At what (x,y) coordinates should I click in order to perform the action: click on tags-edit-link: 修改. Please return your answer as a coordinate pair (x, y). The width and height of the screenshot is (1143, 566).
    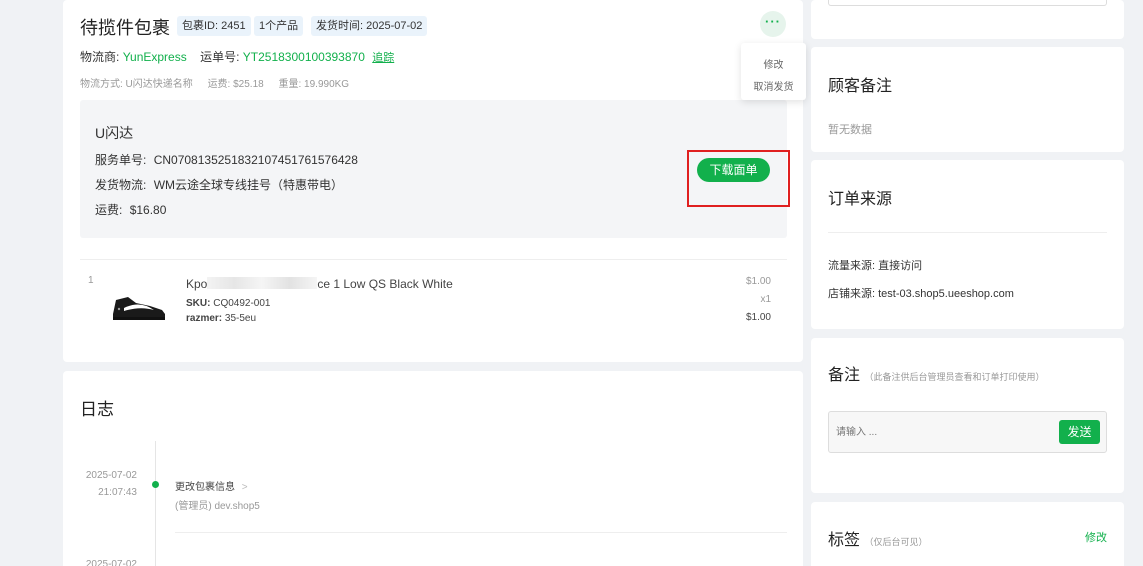
    Looking at the image, I should click on (1096, 537).